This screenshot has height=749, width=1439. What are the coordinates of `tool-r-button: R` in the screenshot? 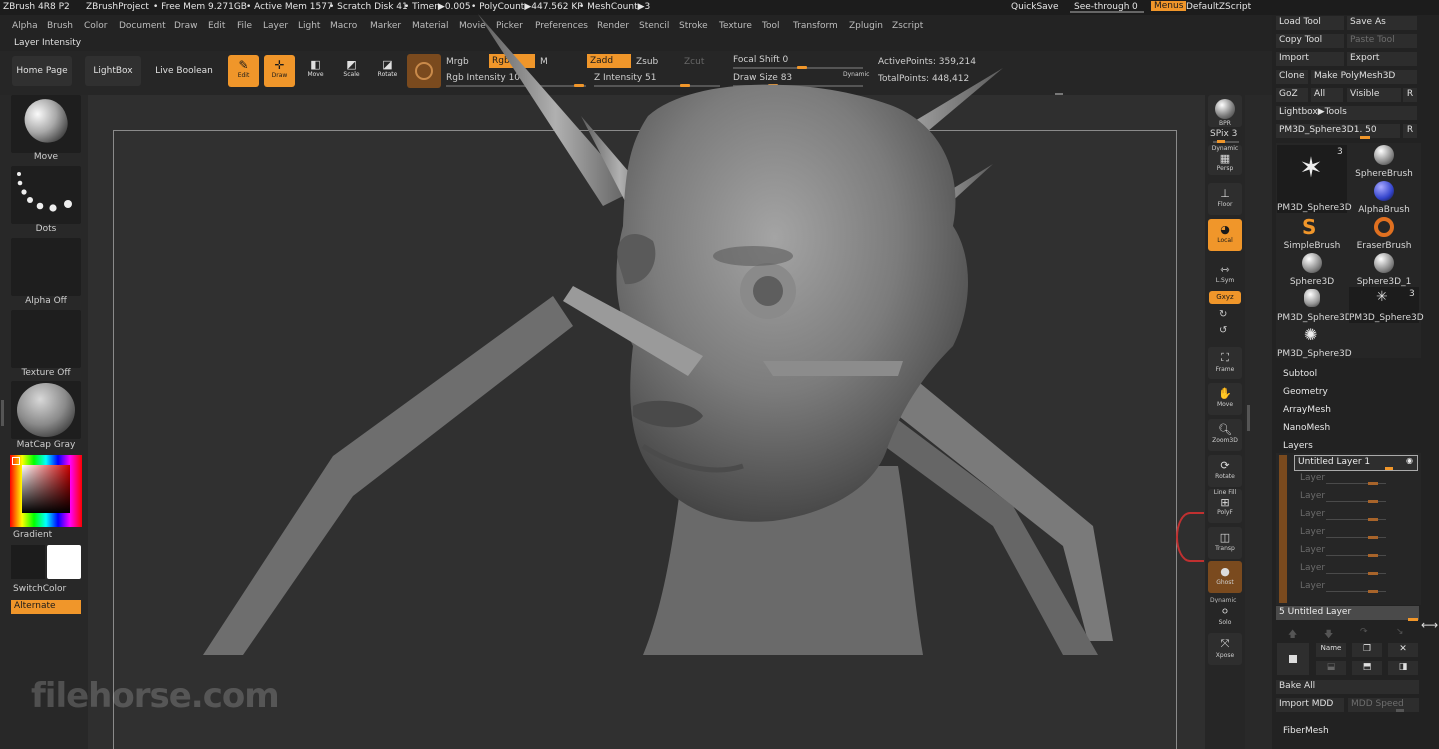 It's located at (1410, 131).